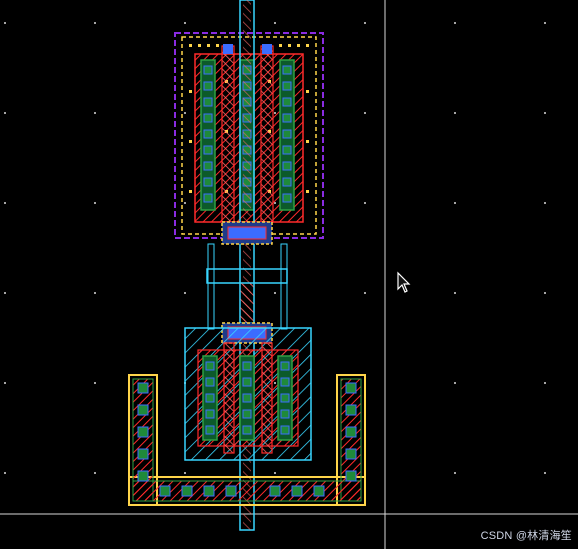 The image size is (578, 549). Describe the element at coordinates (267, 134) in the screenshot. I see `pmos-gate-right` at that location.